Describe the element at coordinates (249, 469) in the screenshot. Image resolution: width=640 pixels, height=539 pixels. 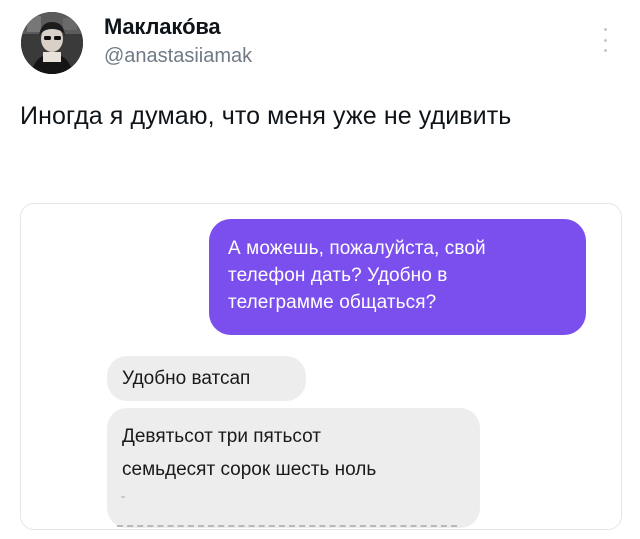
I see `chat-line: семьдесят сорок шесть ноль` at that location.